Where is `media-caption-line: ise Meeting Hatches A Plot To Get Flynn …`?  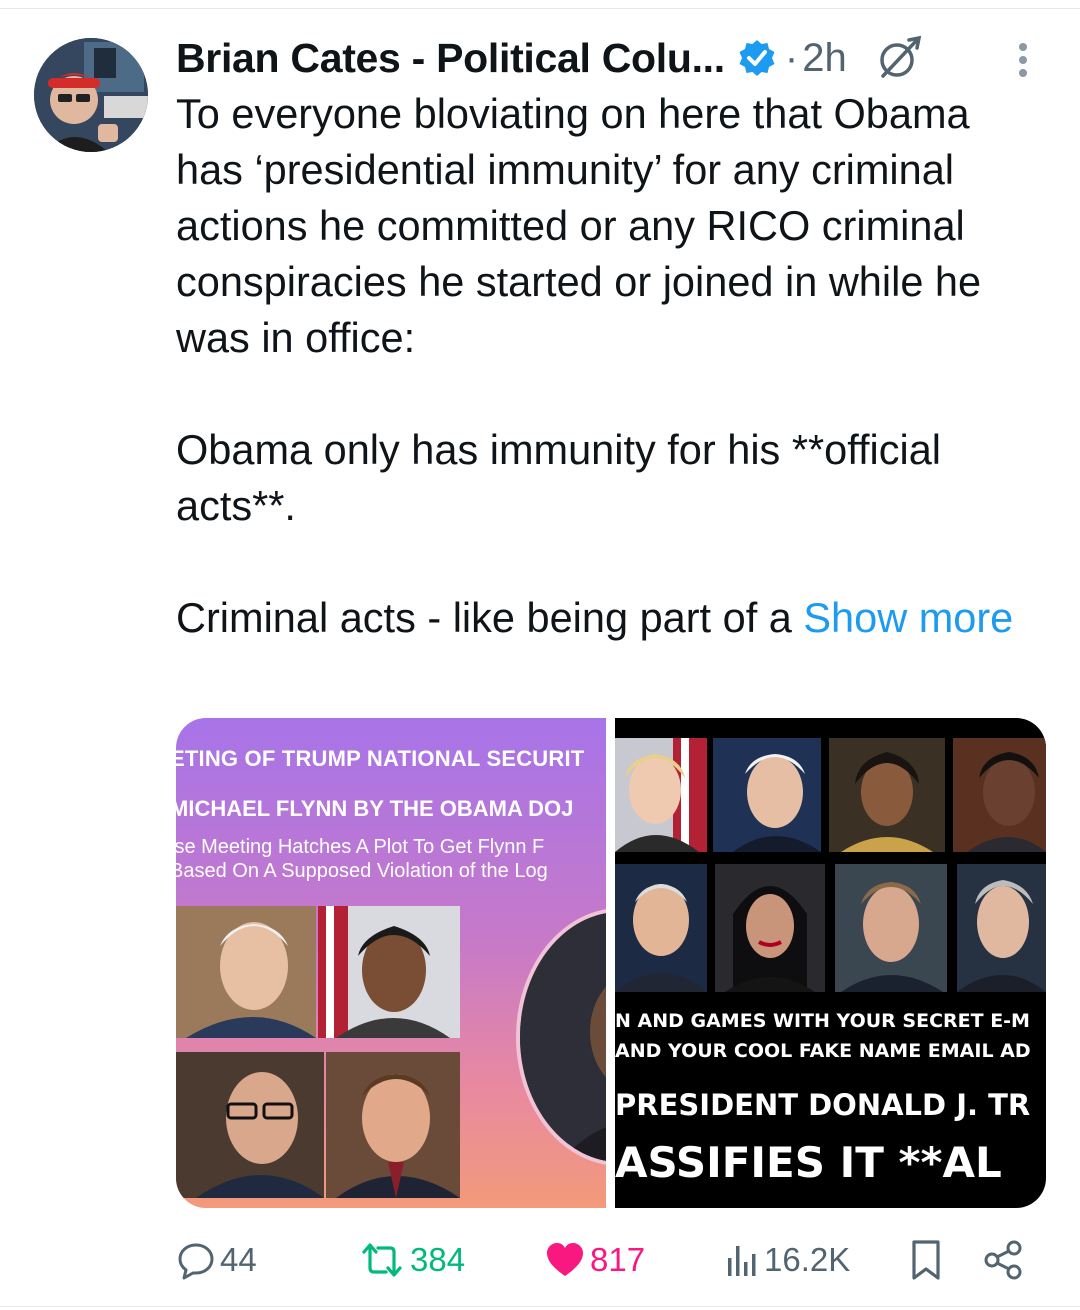 media-caption-line: ise Meeting Hatches A Plot To Get Flynn … is located at coordinates (360, 847).